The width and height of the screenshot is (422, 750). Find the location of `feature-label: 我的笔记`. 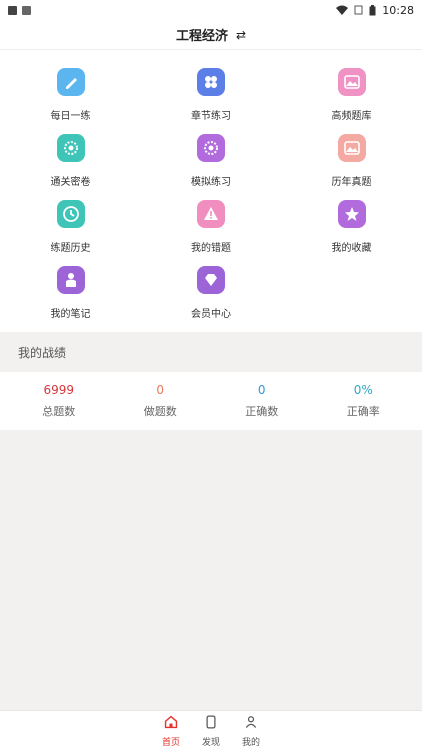

feature-label: 我的笔记 is located at coordinates (70, 314).